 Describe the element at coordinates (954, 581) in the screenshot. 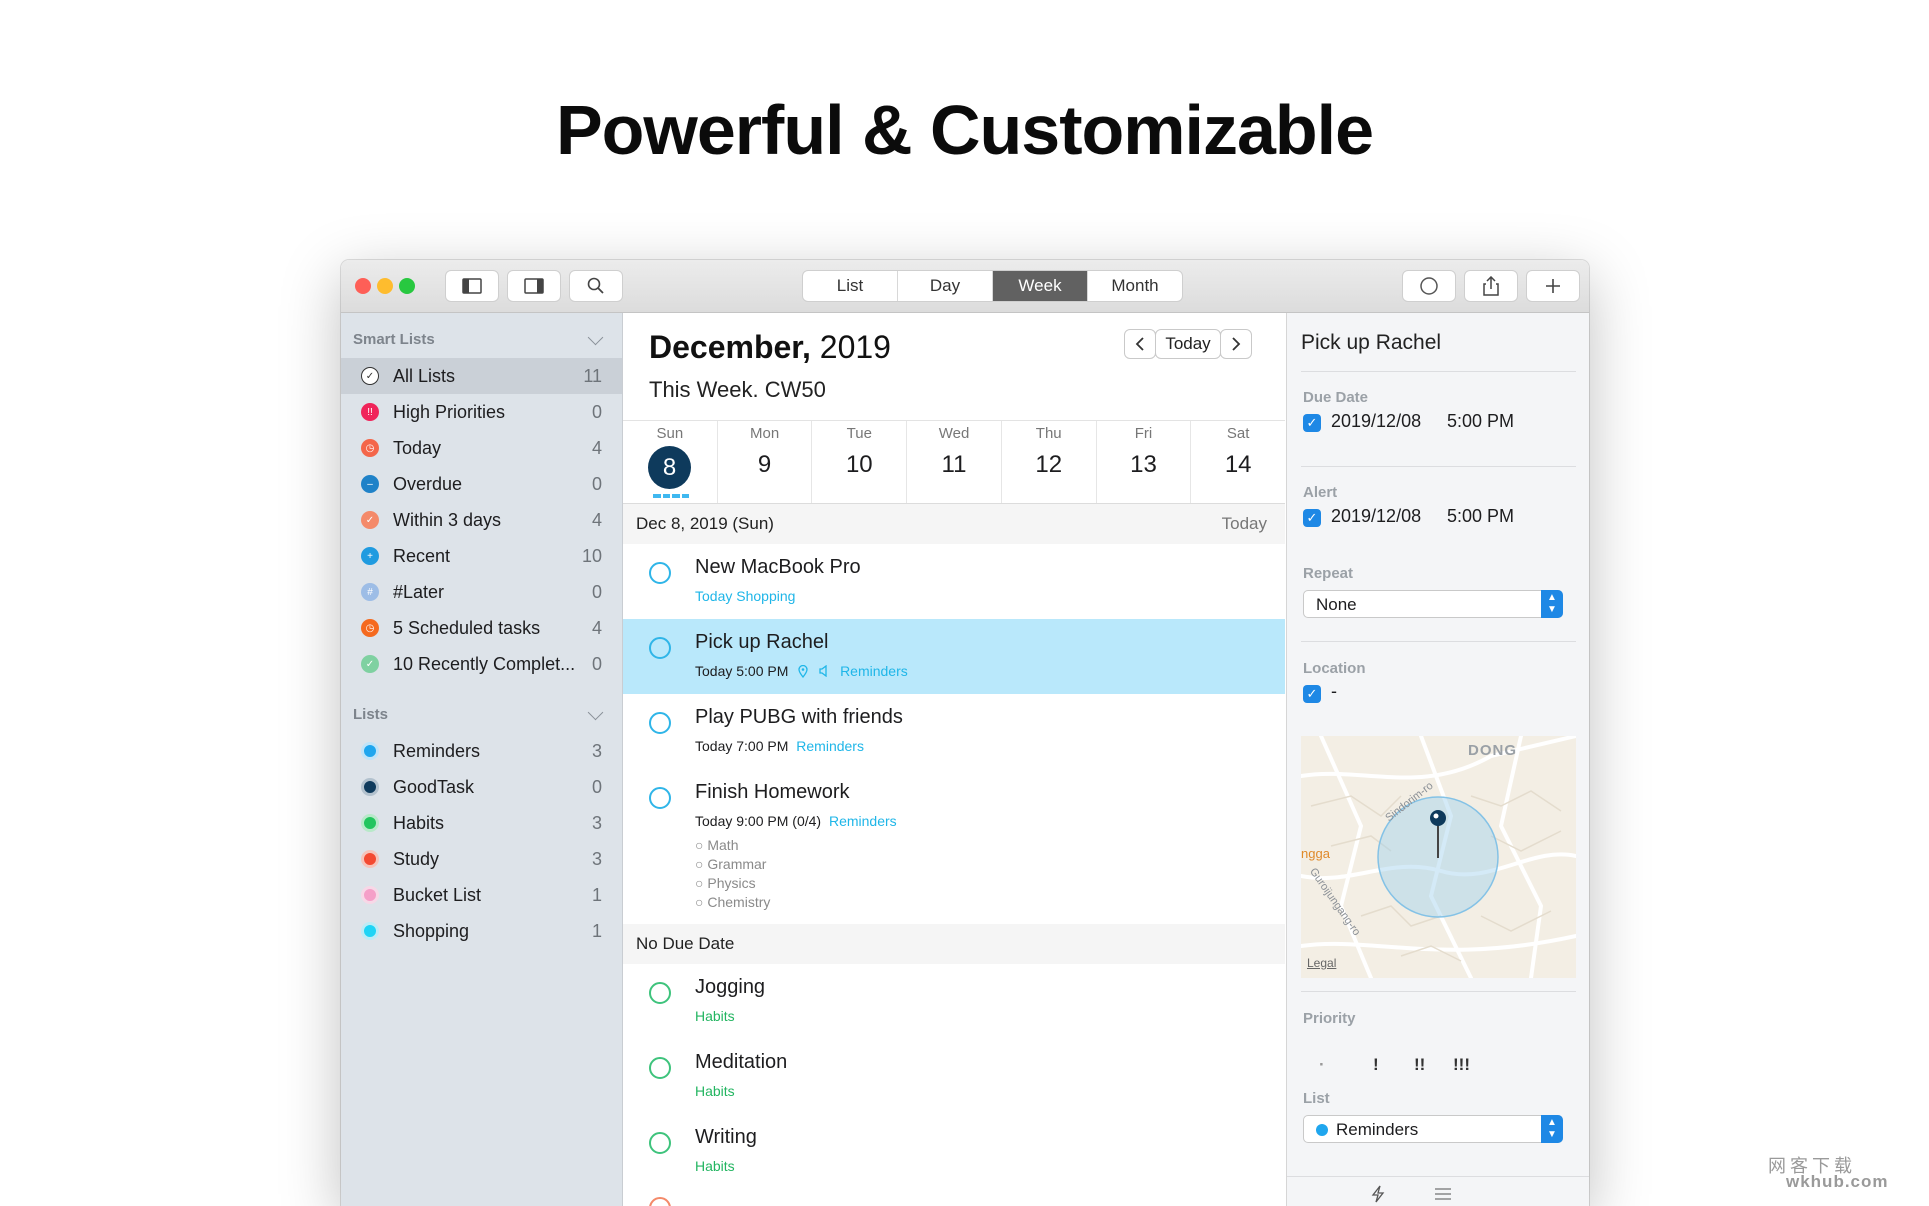

I see `task-row: New MacBook Pro Today Shopping` at that location.